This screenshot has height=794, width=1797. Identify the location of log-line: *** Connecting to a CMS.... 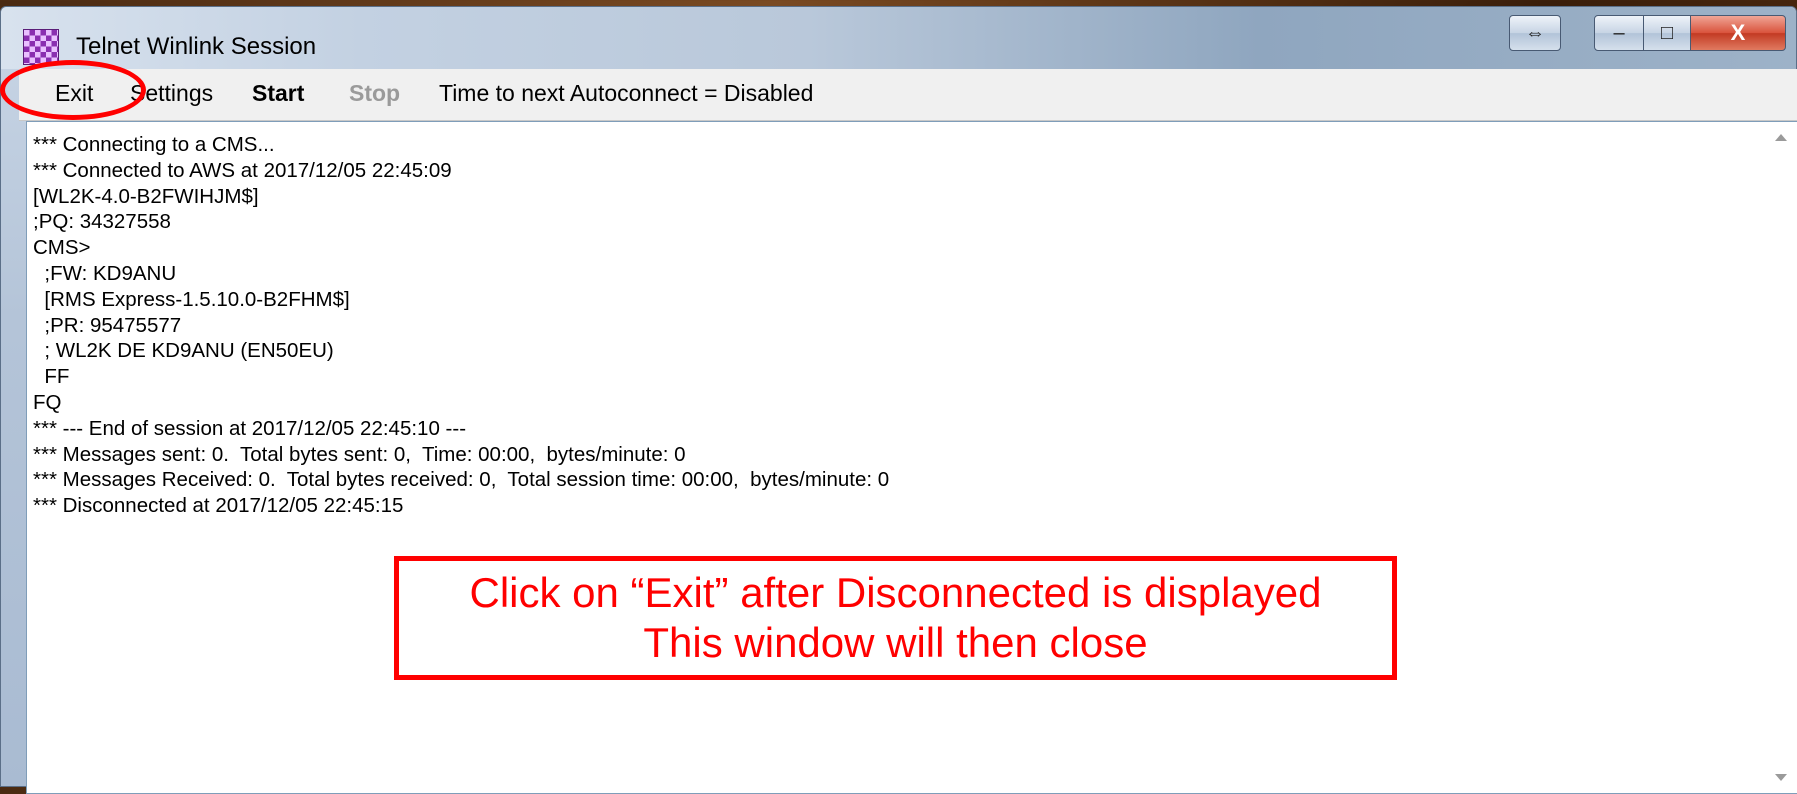
(154, 144).